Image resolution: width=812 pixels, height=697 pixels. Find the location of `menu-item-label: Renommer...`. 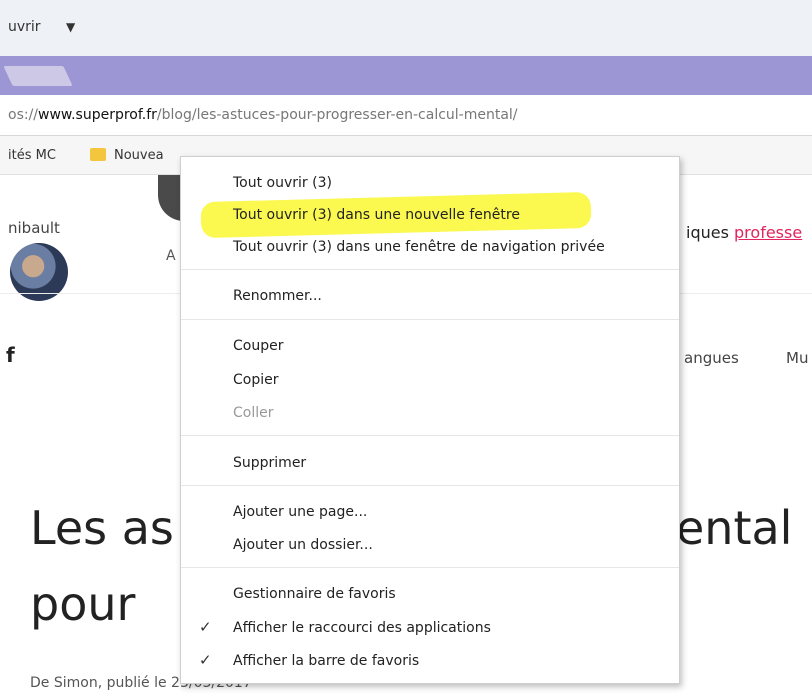

menu-item-label: Renommer... is located at coordinates (277, 296).